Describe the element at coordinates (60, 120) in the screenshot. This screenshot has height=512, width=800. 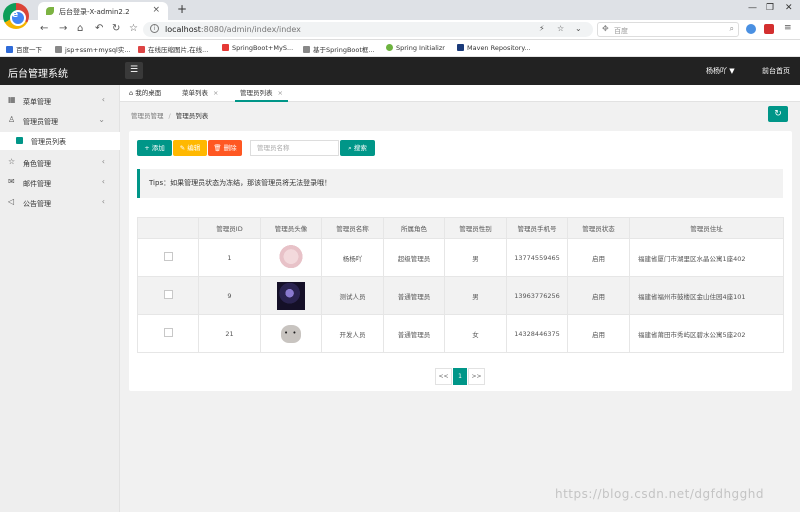
I see `sidebar-item-admin: ♙ 管理员管理 ⌄` at that location.